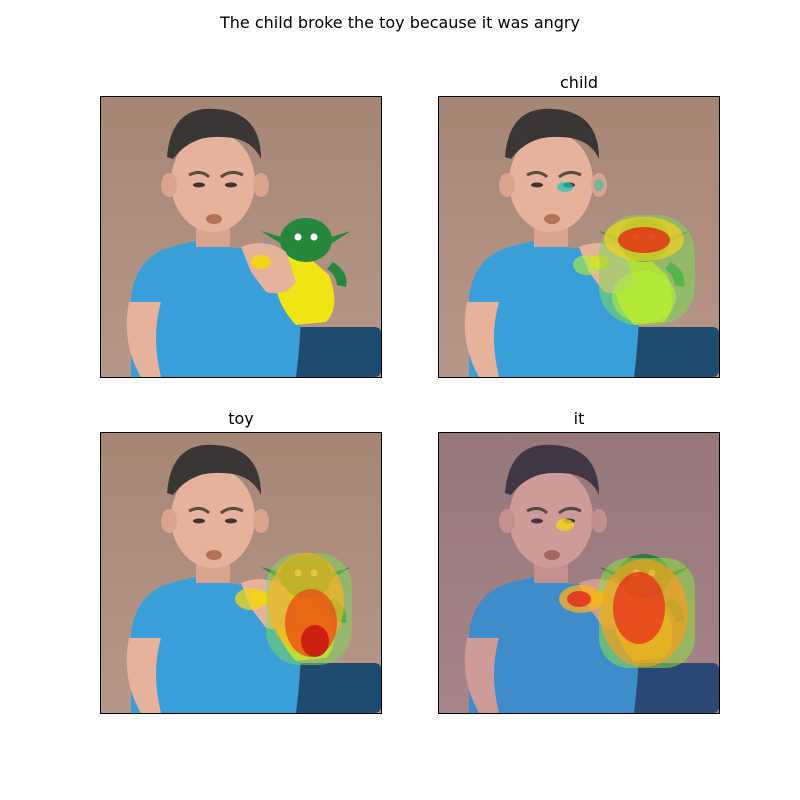  I want to click on panel-title-toy: toy, so click(241, 418).